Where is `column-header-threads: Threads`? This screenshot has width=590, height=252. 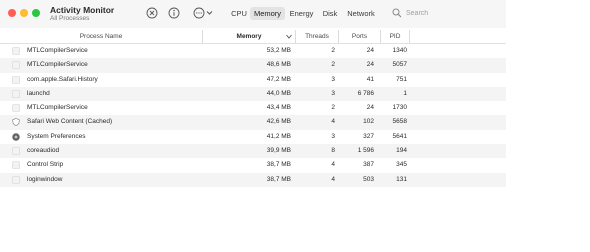
column-header-threads: Threads is located at coordinates (317, 36).